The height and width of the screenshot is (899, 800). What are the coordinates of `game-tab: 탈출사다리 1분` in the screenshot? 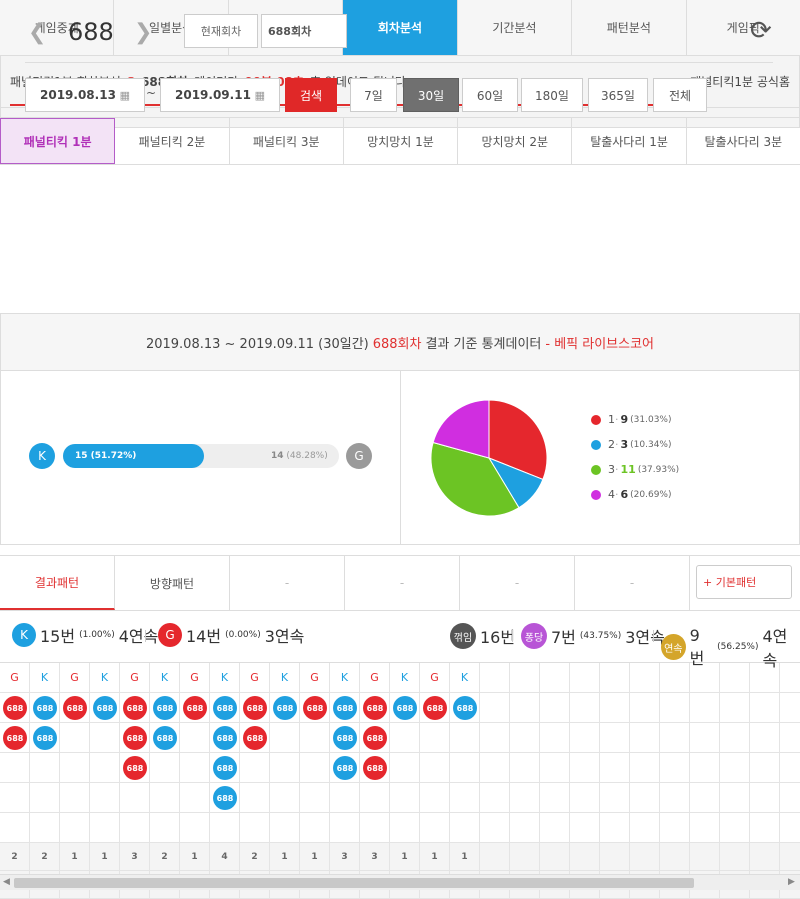 It's located at (629, 141).